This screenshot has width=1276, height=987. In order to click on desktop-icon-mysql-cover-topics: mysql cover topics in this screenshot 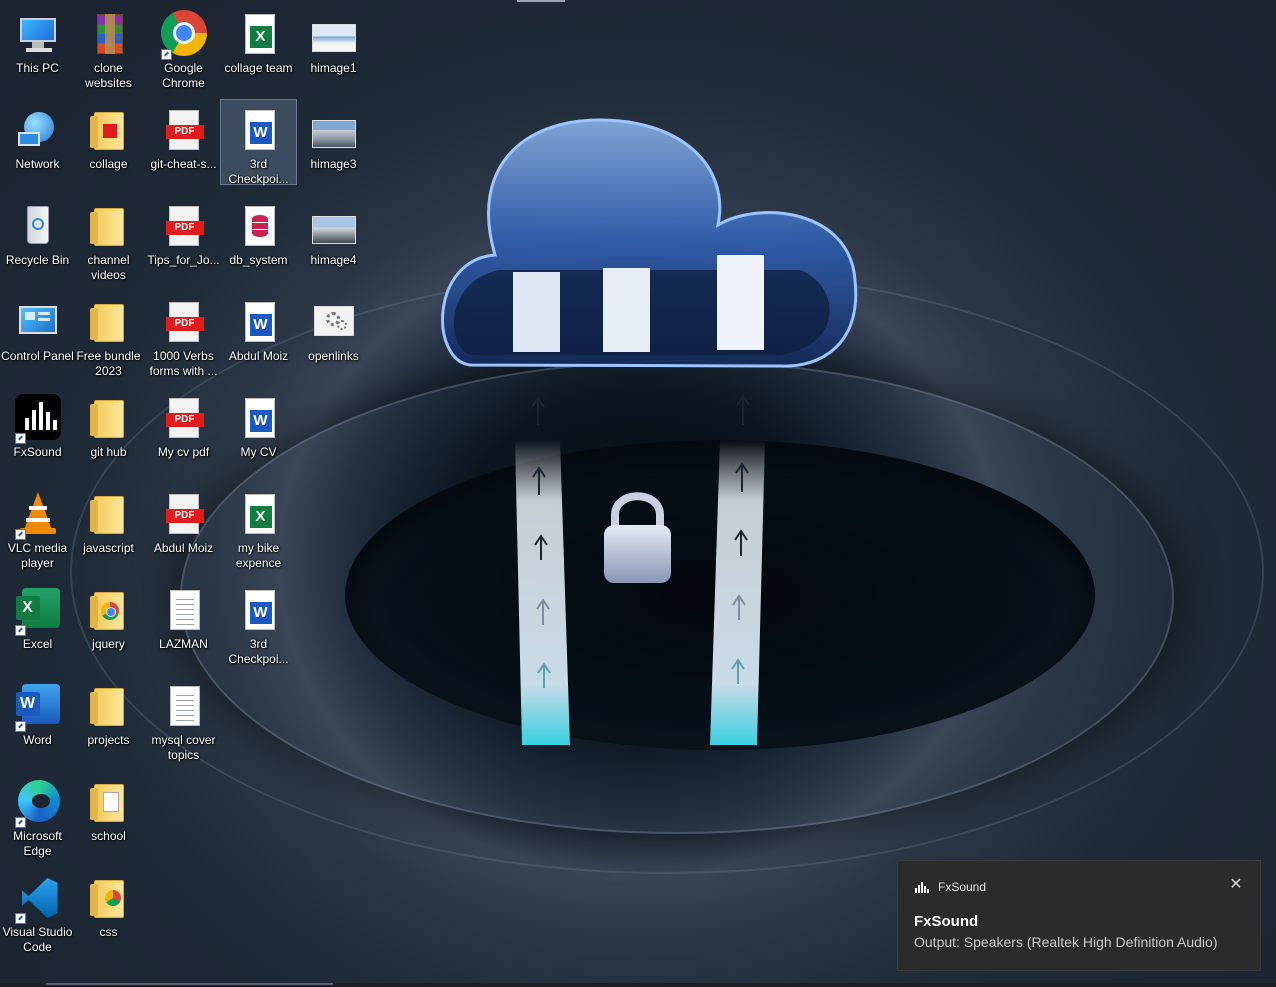, I will do `click(183, 723)`.